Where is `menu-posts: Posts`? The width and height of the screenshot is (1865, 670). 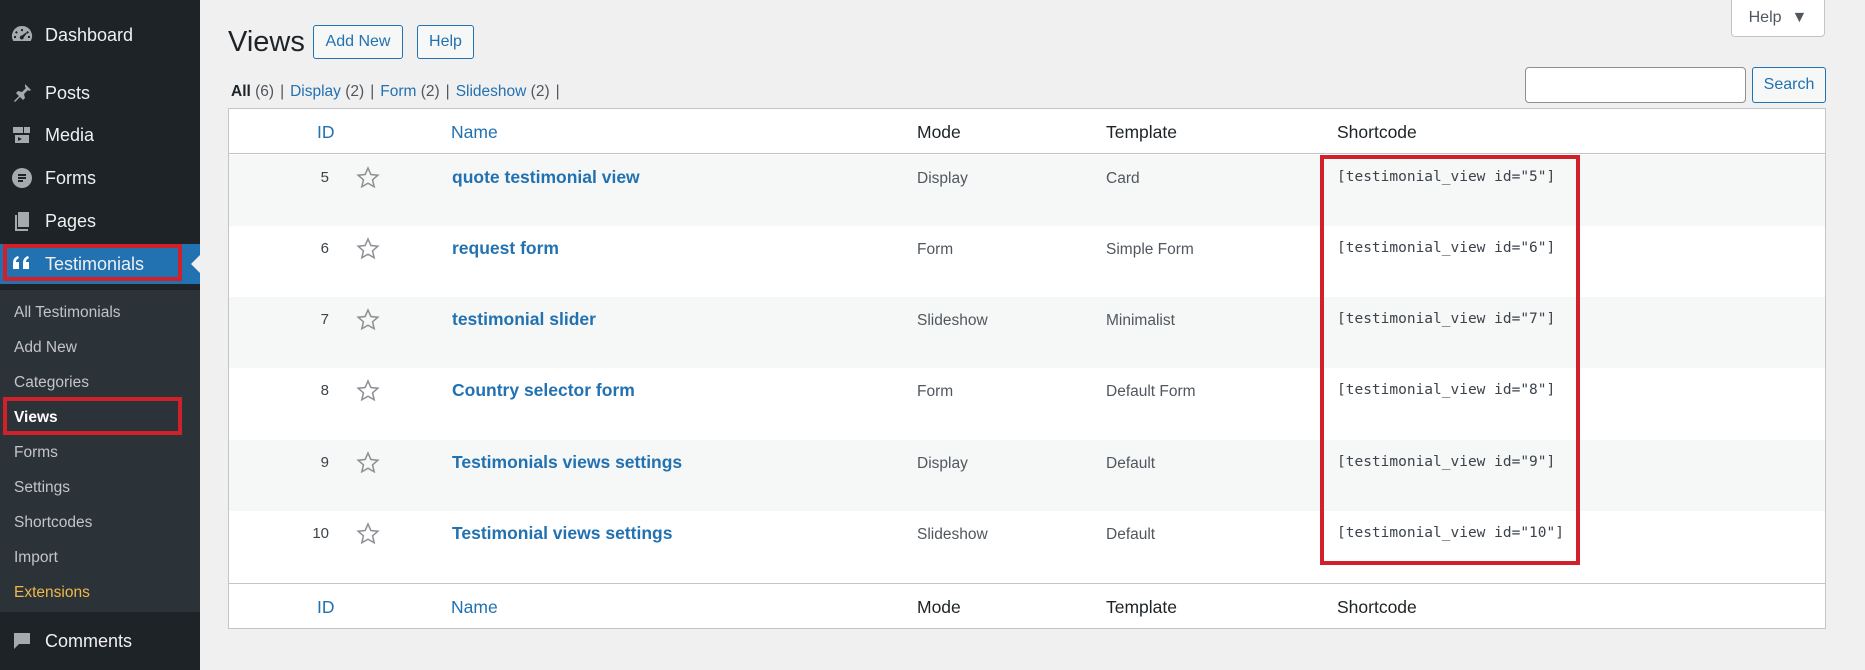 menu-posts: Posts is located at coordinates (100, 93).